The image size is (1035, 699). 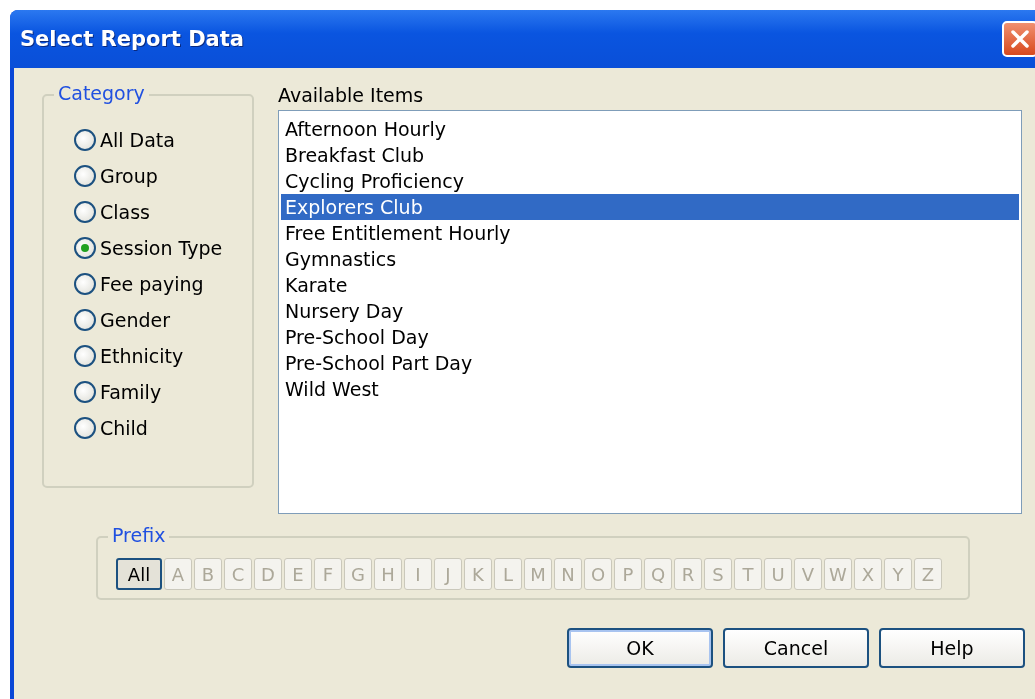 What do you see at coordinates (129, 176) in the screenshot?
I see `radio-label: Group` at bounding box center [129, 176].